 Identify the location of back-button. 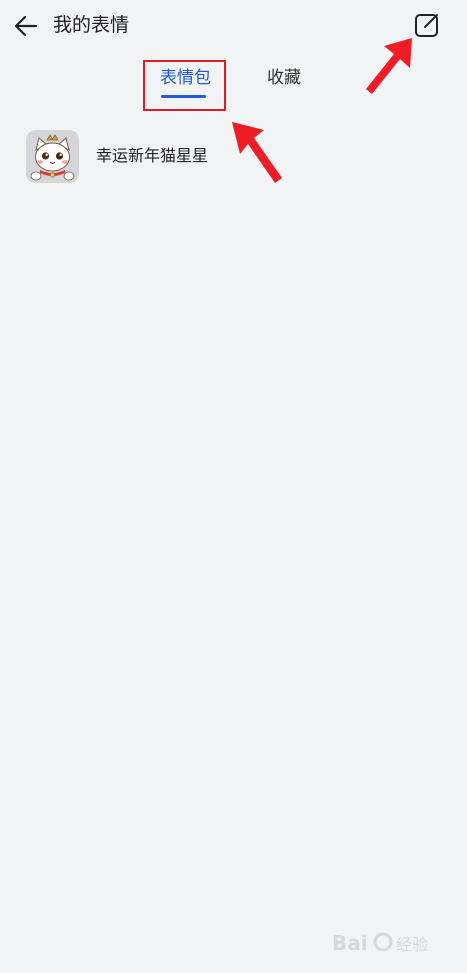
(26, 26).